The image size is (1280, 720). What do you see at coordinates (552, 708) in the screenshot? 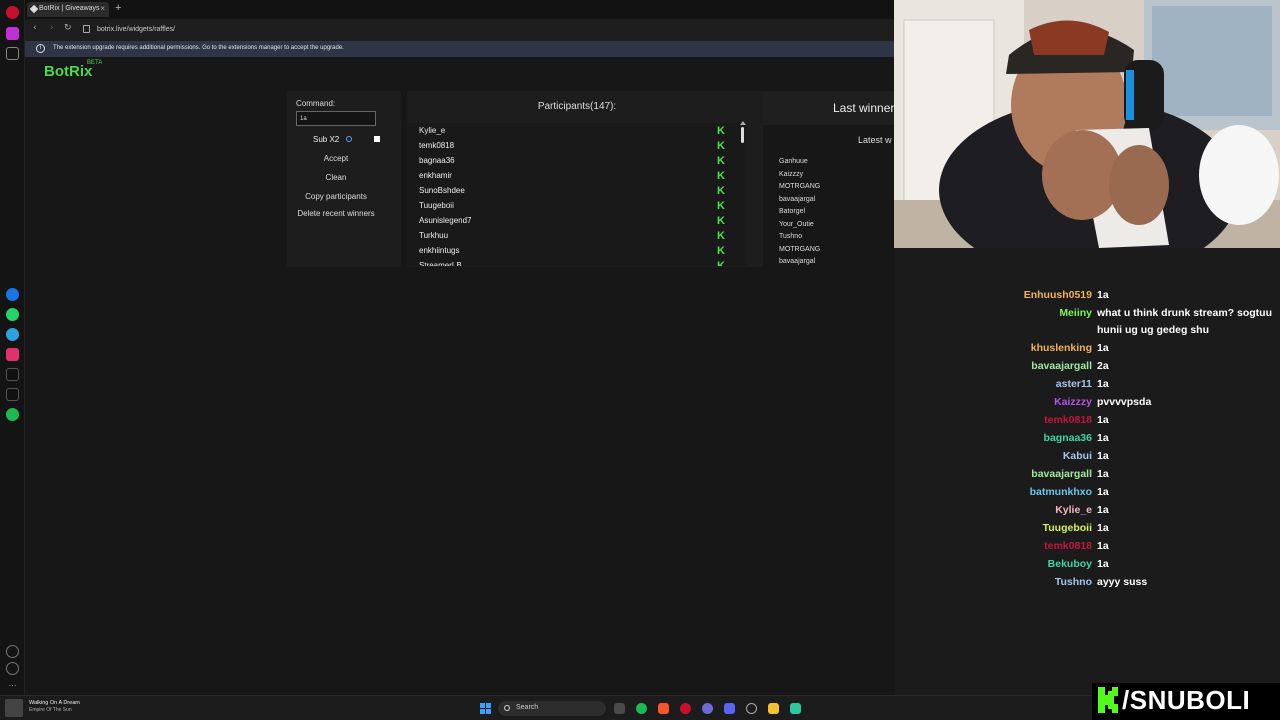
I see `taskbar-search: Search` at bounding box center [552, 708].